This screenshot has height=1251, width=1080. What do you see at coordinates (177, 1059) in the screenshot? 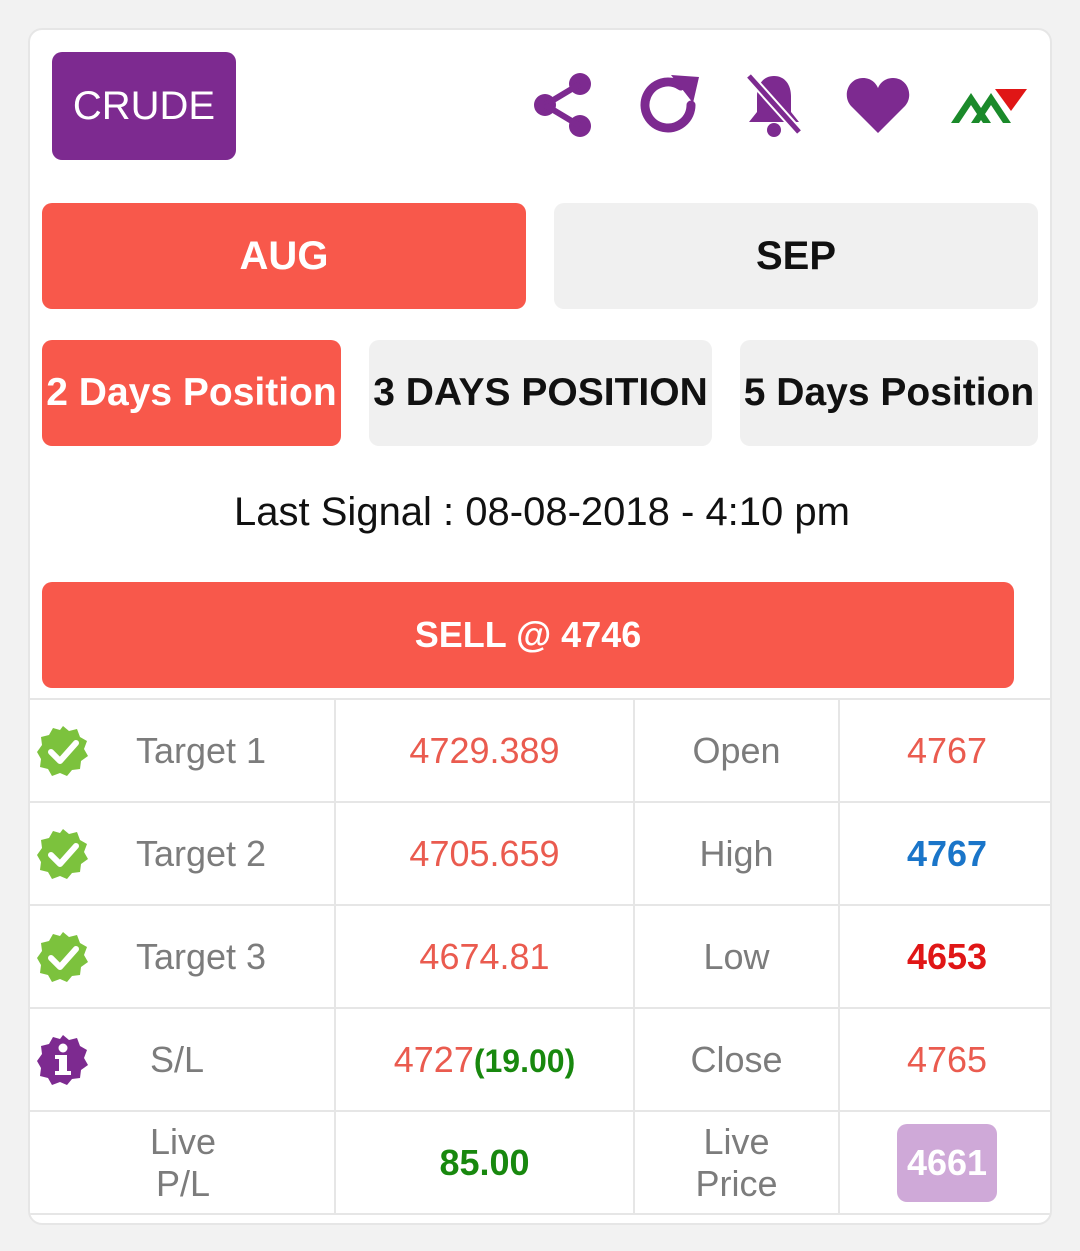
I see `stoploss-label: S/L` at bounding box center [177, 1059].